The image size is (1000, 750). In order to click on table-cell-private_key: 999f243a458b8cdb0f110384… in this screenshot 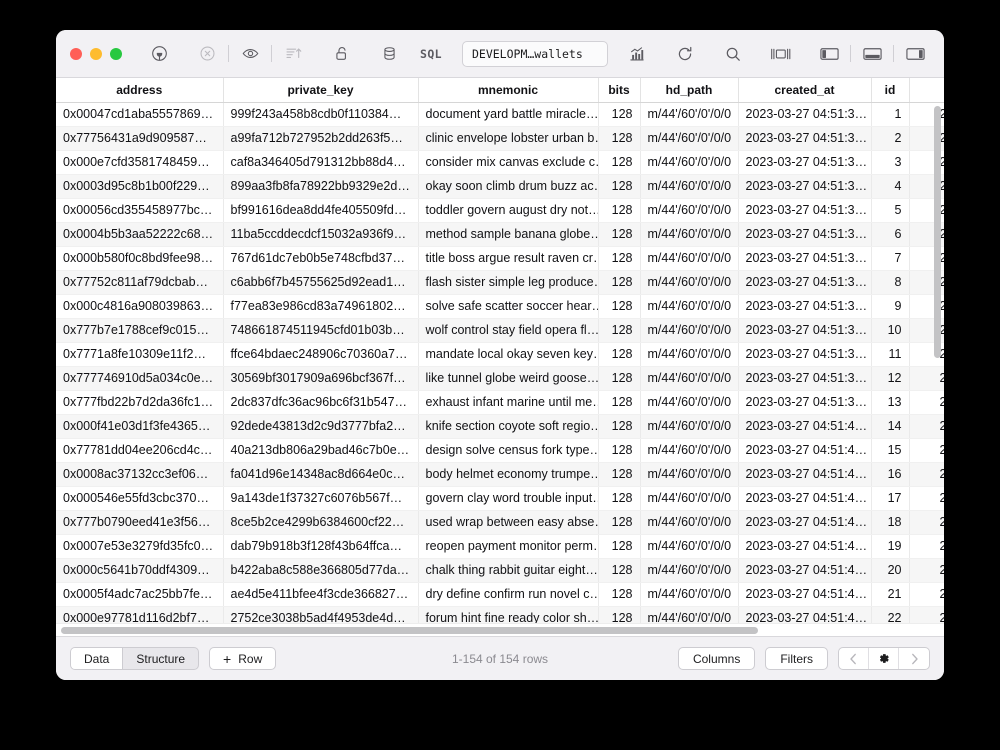, I will do `click(321, 114)`.